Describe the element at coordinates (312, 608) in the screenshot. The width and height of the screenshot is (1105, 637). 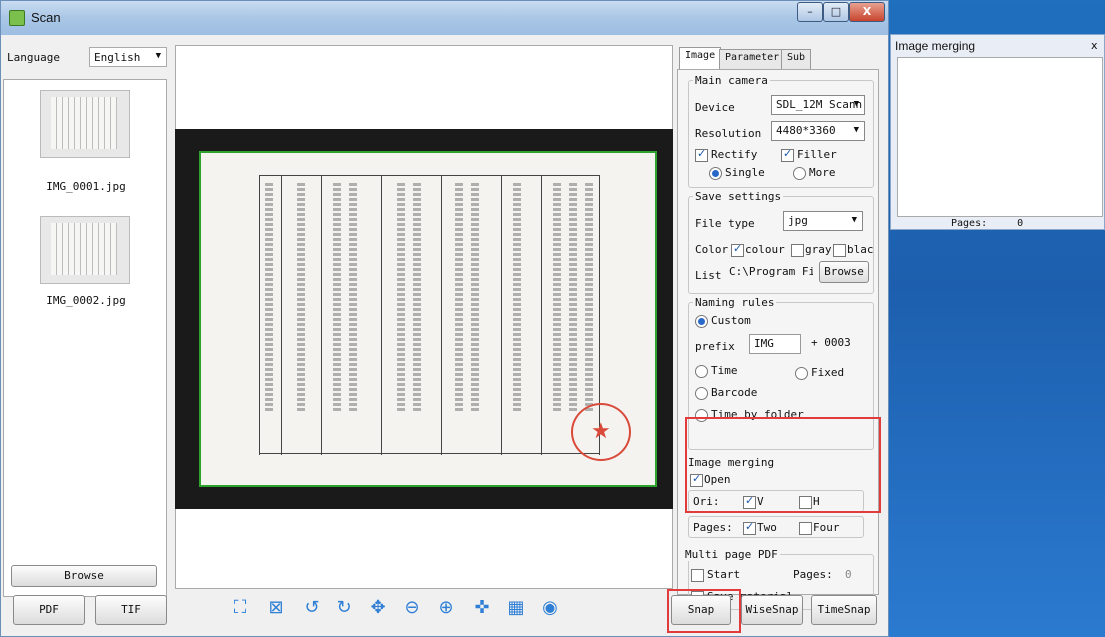
I see `rotate-left-icon: ↺` at that location.